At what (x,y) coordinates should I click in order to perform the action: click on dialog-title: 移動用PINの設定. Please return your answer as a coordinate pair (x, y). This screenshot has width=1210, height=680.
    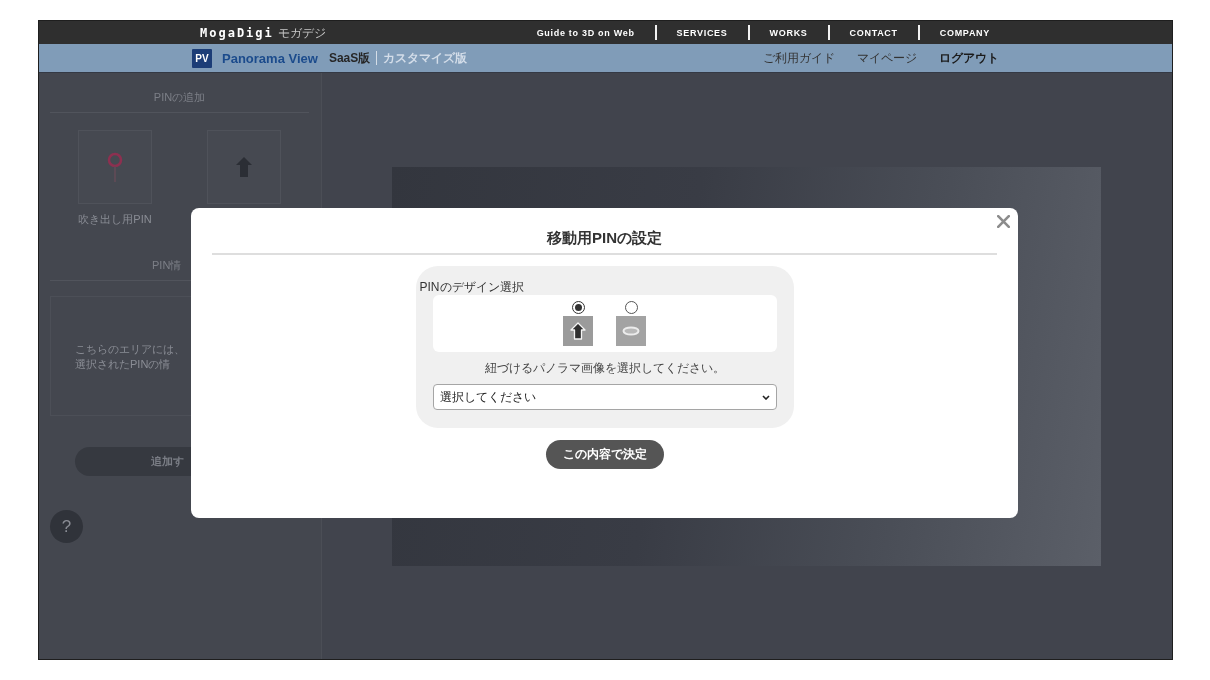
    Looking at the image, I should click on (604, 238).